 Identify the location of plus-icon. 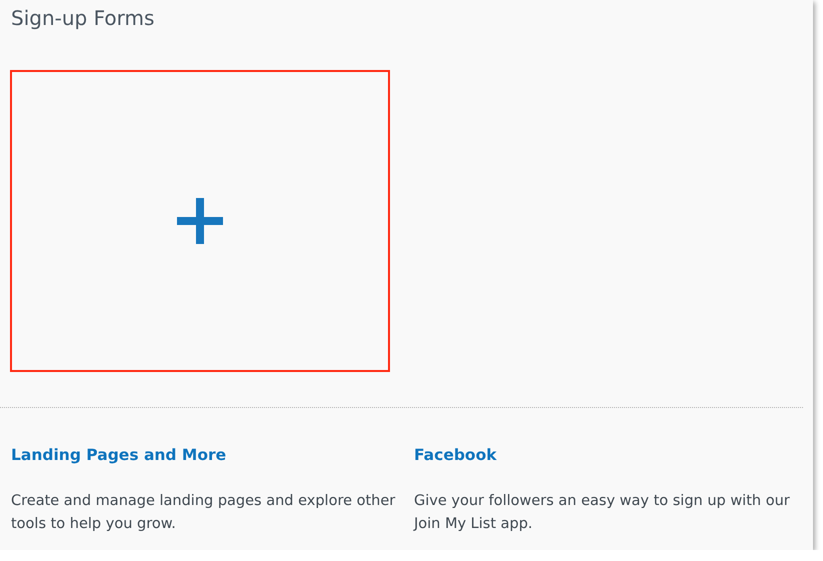
(200, 221).